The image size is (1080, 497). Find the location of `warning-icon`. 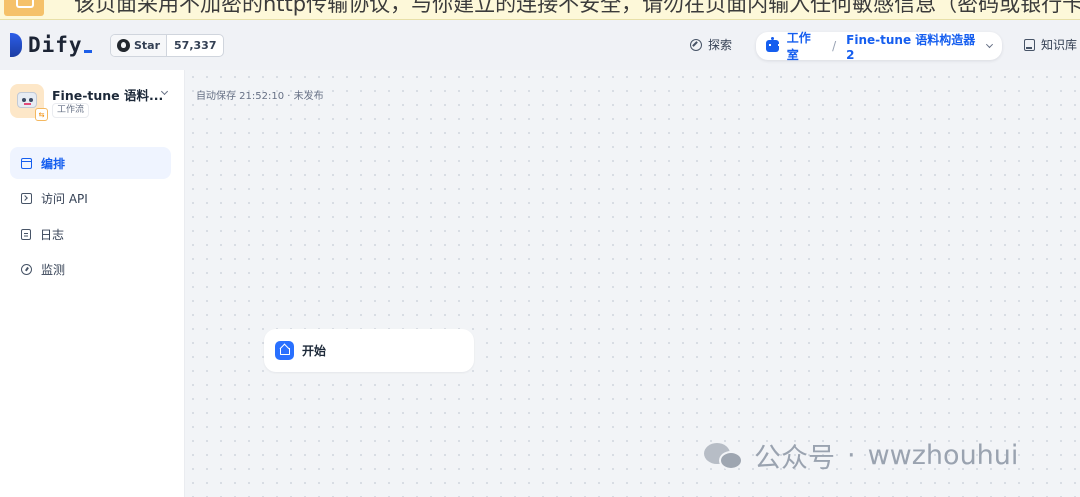

warning-icon is located at coordinates (24, 8).